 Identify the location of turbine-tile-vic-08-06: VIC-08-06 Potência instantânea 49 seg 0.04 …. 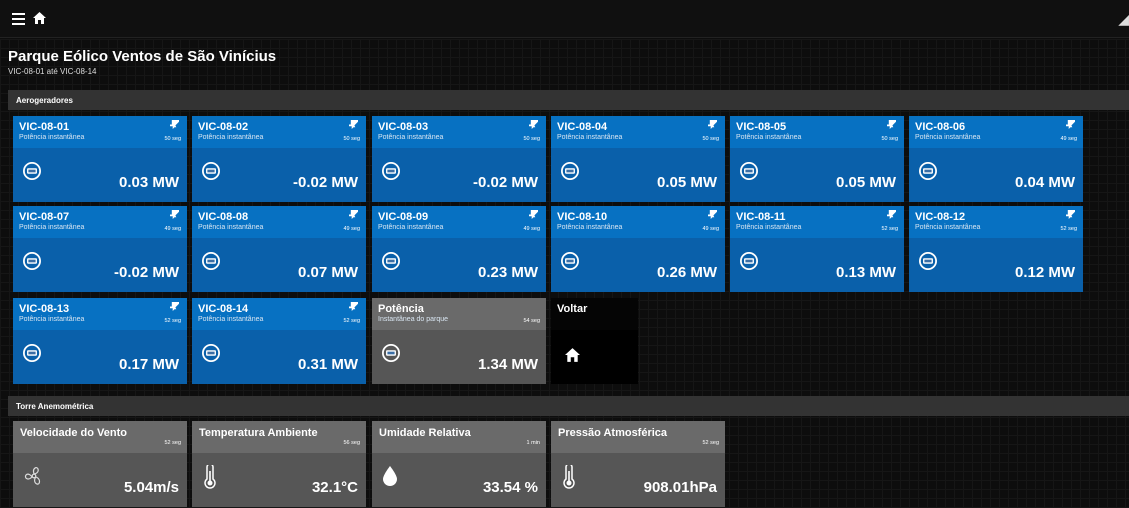
(996, 159).